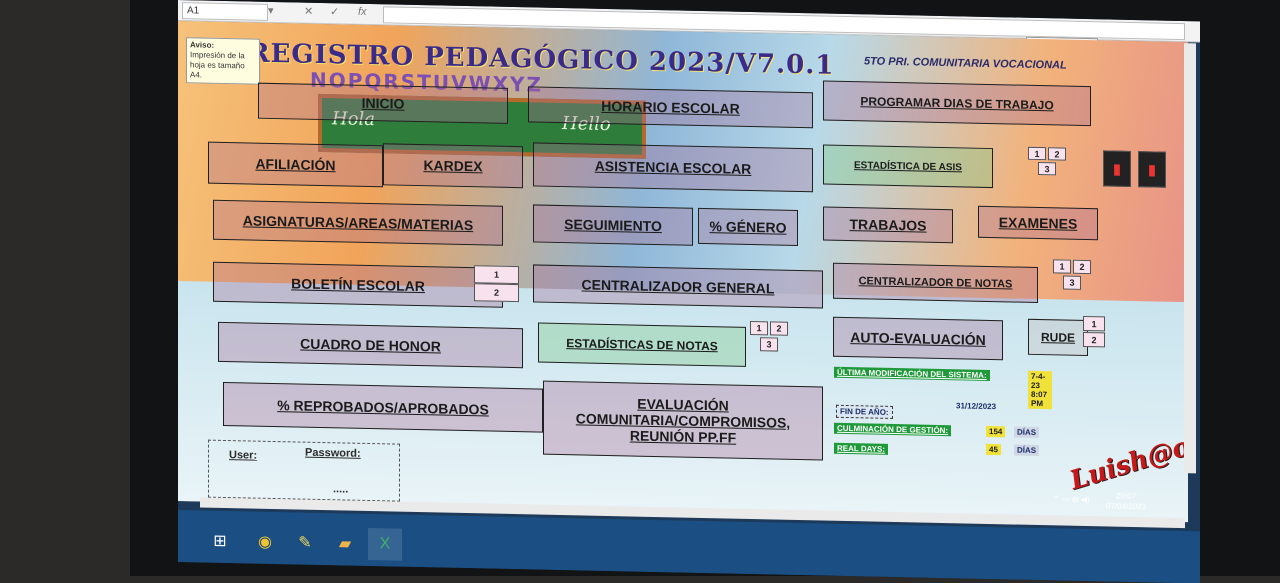  Describe the element at coordinates (670, 107) in the screenshot. I see `horario-button: HORARIO ESCOLAR` at that location.